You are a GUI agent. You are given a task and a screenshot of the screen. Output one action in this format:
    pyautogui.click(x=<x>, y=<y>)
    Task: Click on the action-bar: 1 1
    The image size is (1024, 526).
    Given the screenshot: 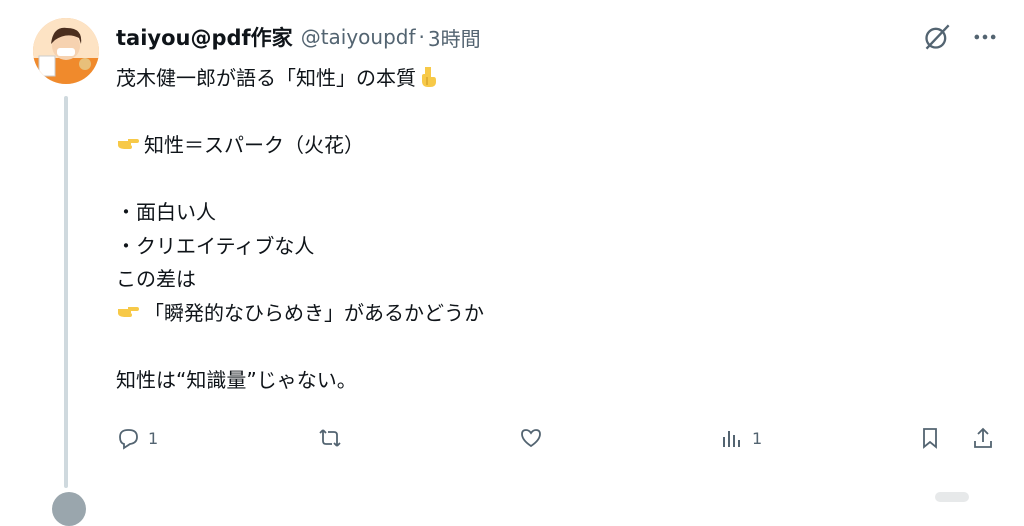 What is the action you would take?
    pyautogui.click(x=559, y=438)
    